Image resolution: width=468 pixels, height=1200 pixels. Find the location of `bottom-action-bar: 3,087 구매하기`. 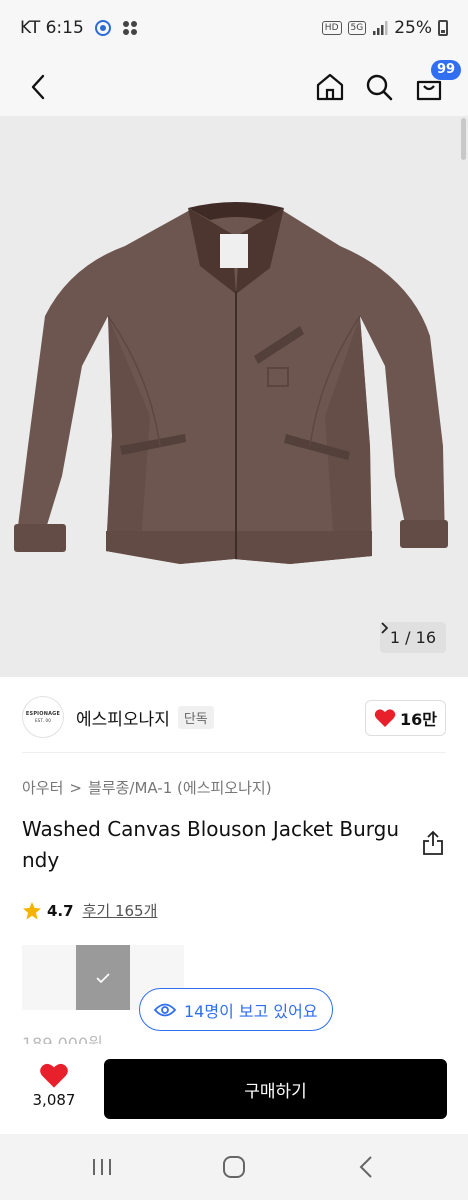

bottom-action-bar: 3,087 구매하기 is located at coordinates (234, 1089).